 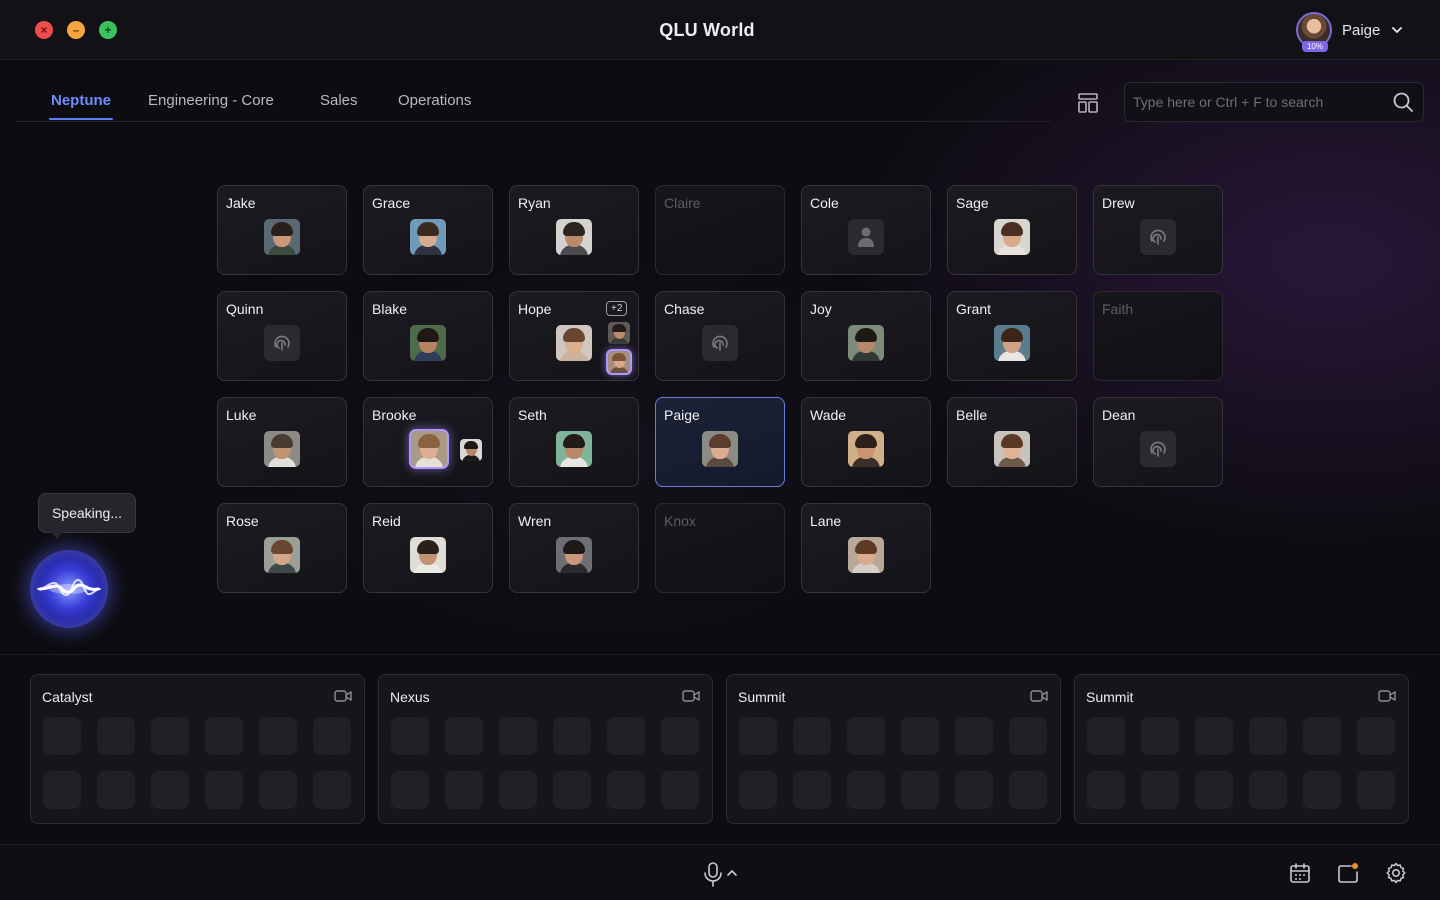 I want to click on room-hope: Hope +2, so click(x=574, y=336).